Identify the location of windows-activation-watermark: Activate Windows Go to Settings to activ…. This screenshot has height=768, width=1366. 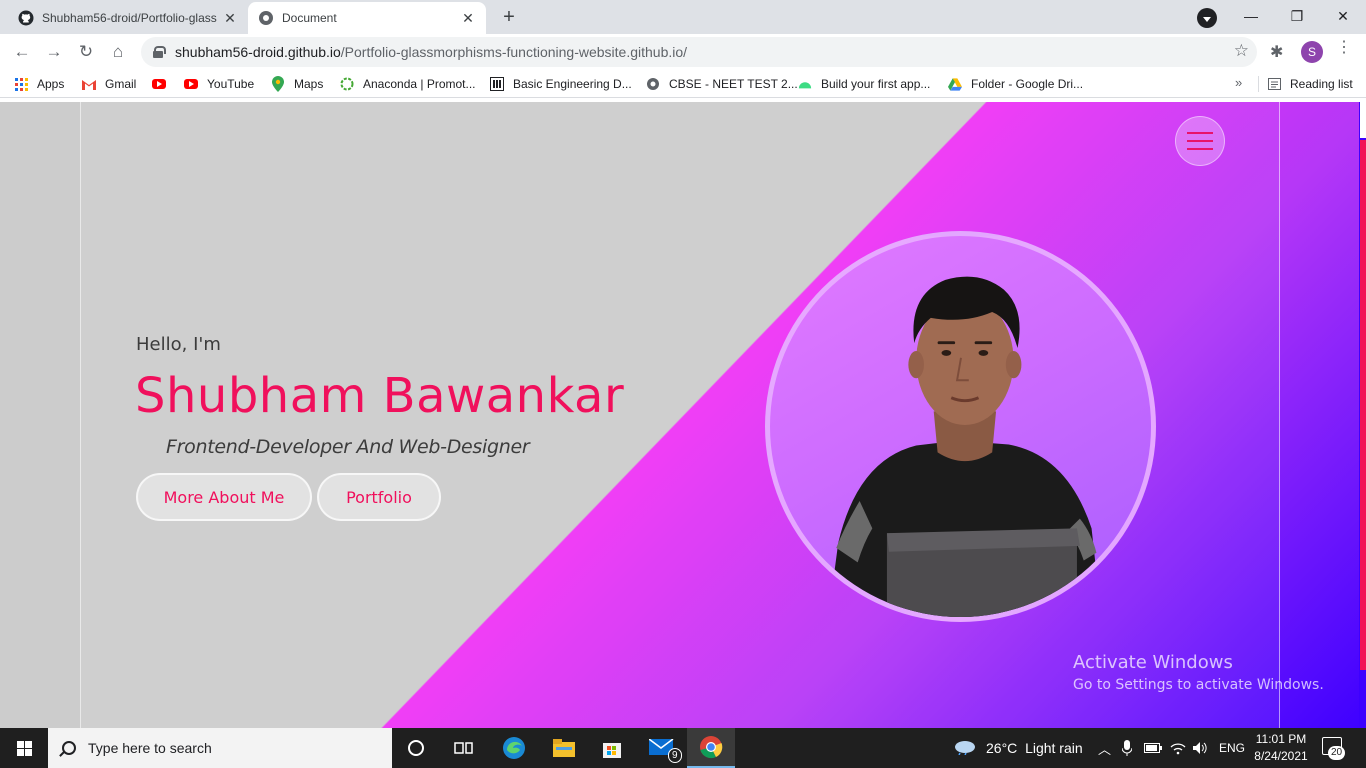
(1198, 672).